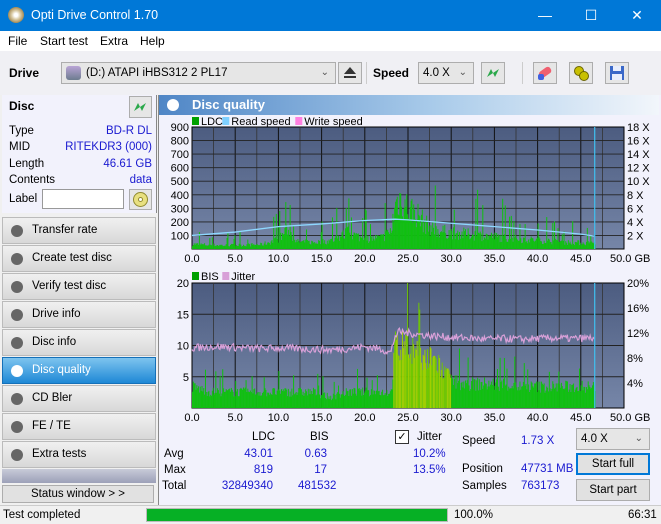  What do you see at coordinates (591, 15) in the screenshot?
I see `maximize-button: ☐` at bounding box center [591, 15].